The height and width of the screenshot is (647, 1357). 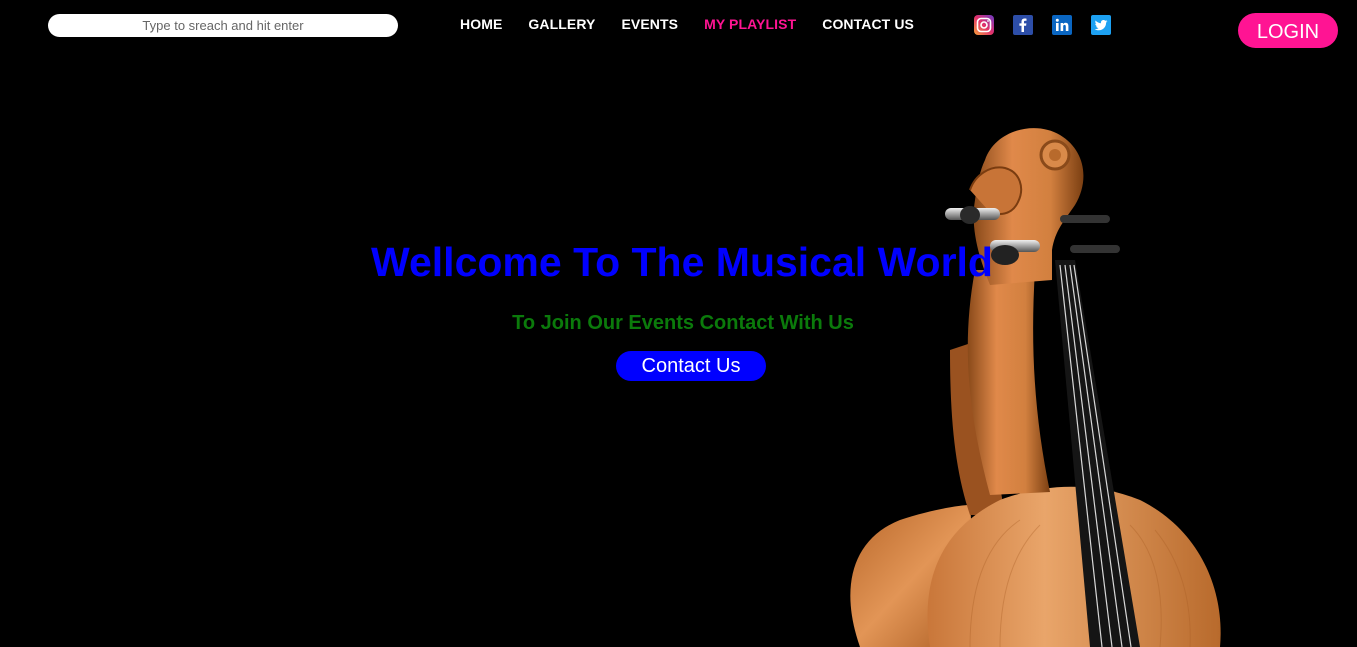 What do you see at coordinates (561, 24) in the screenshot?
I see `nav-gallery: GALLERY` at bounding box center [561, 24].